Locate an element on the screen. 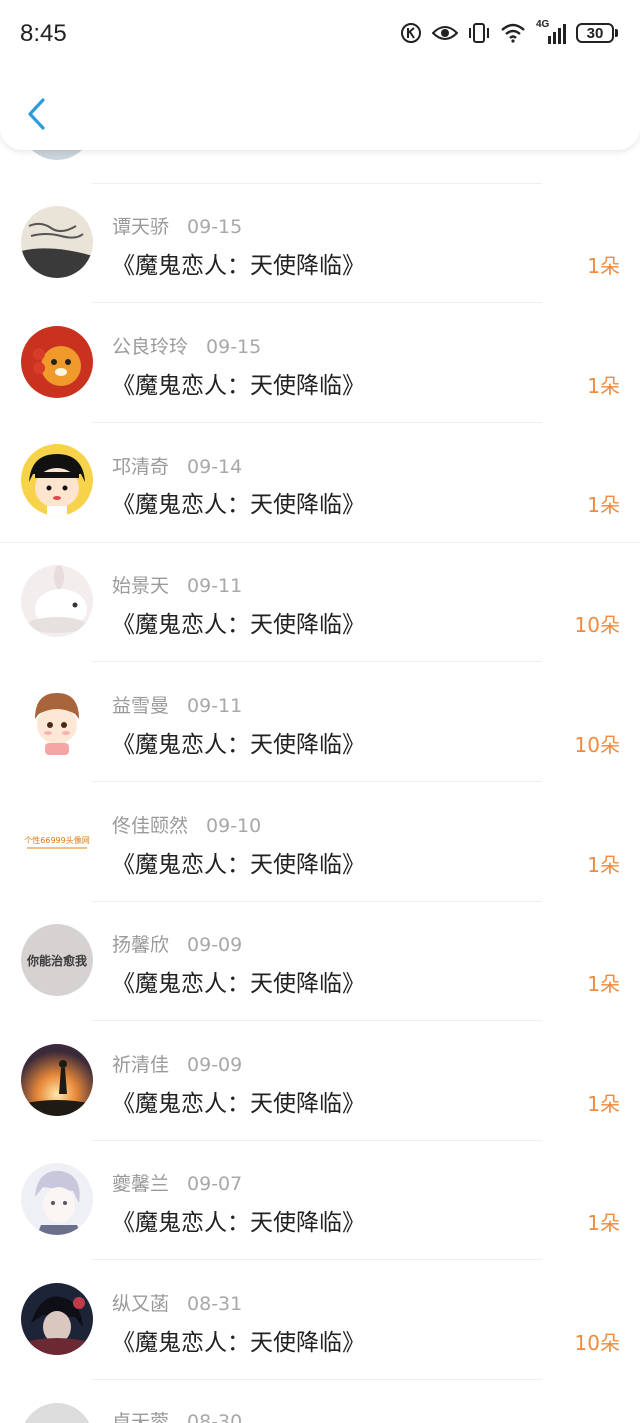 The height and width of the screenshot is (1423, 640). sender-name: 公良玲玲 is located at coordinates (150, 347).